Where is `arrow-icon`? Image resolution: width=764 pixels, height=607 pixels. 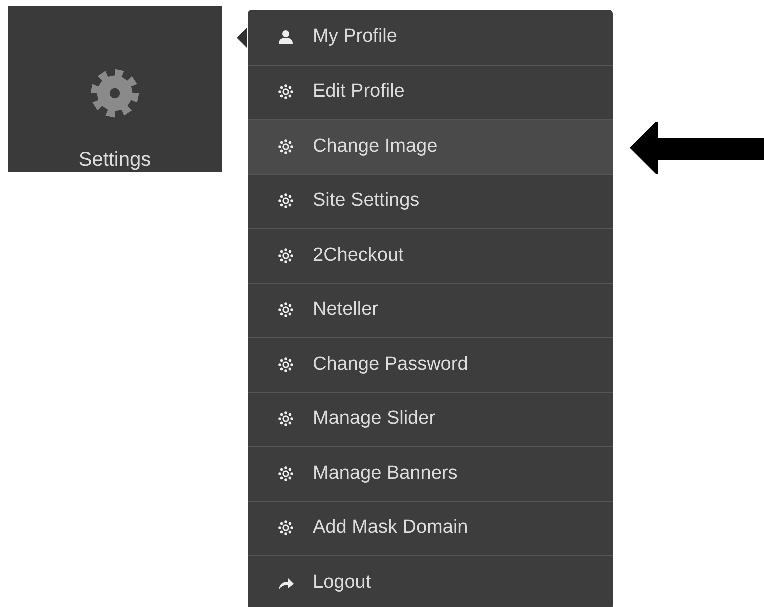
arrow-icon is located at coordinates (697, 148).